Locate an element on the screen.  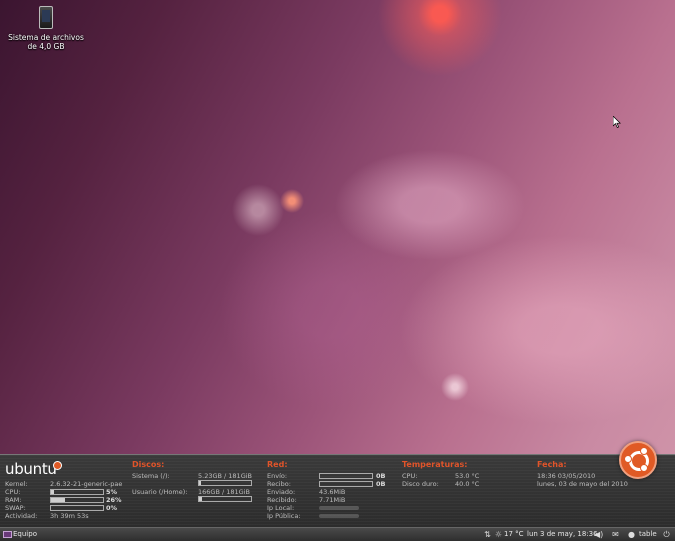
local-ip-redacted is located at coordinates (339, 508).